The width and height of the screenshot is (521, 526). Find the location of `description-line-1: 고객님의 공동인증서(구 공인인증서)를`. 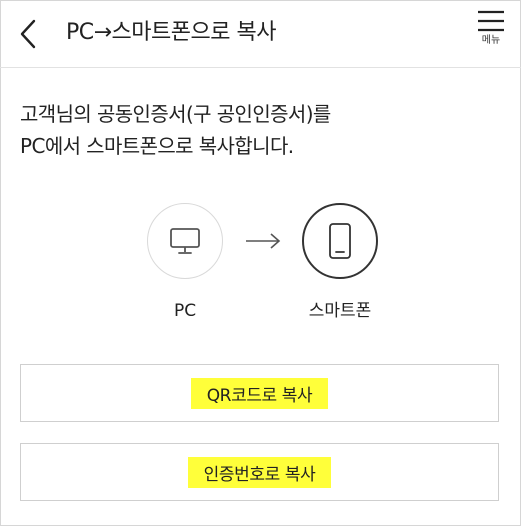

description-line-1: 고객님의 공동인증서(구 공인인증서)를 is located at coordinates (175, 114).